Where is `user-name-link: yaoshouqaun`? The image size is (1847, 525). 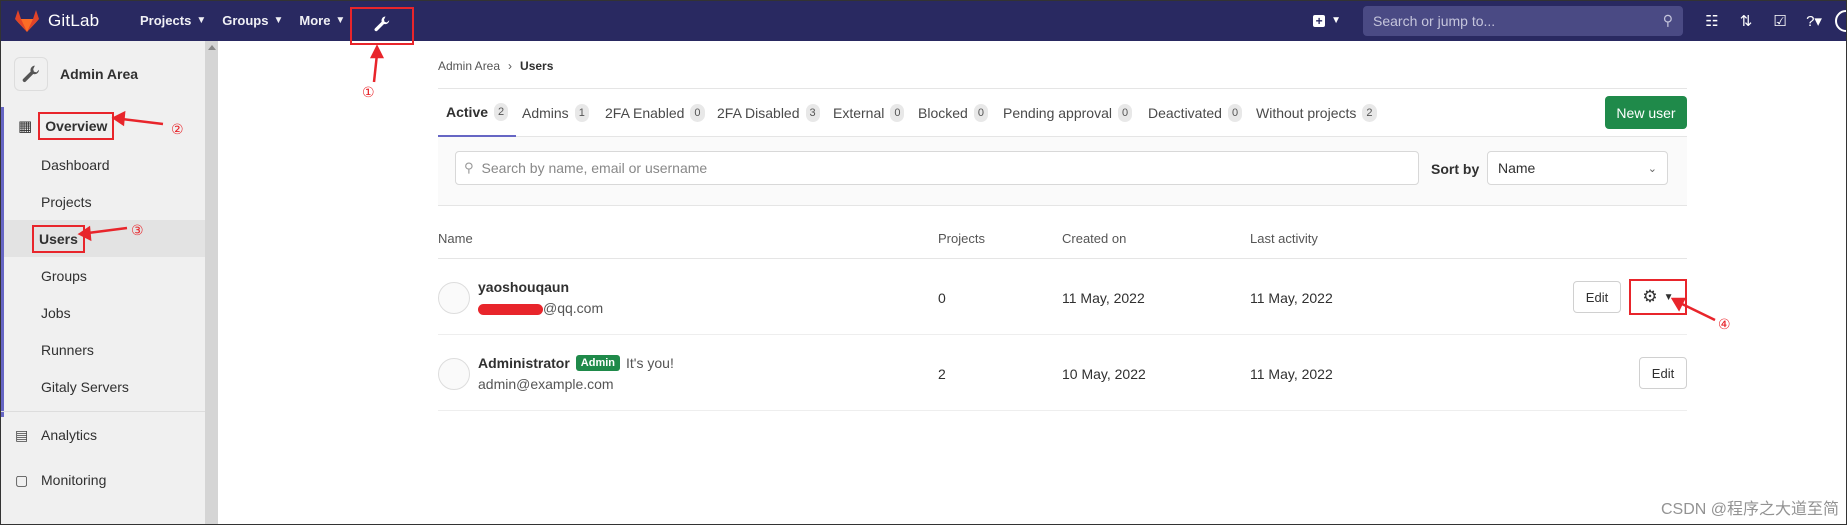
user-name-link: yaoshouqaun is located at coordinates (523, 287).